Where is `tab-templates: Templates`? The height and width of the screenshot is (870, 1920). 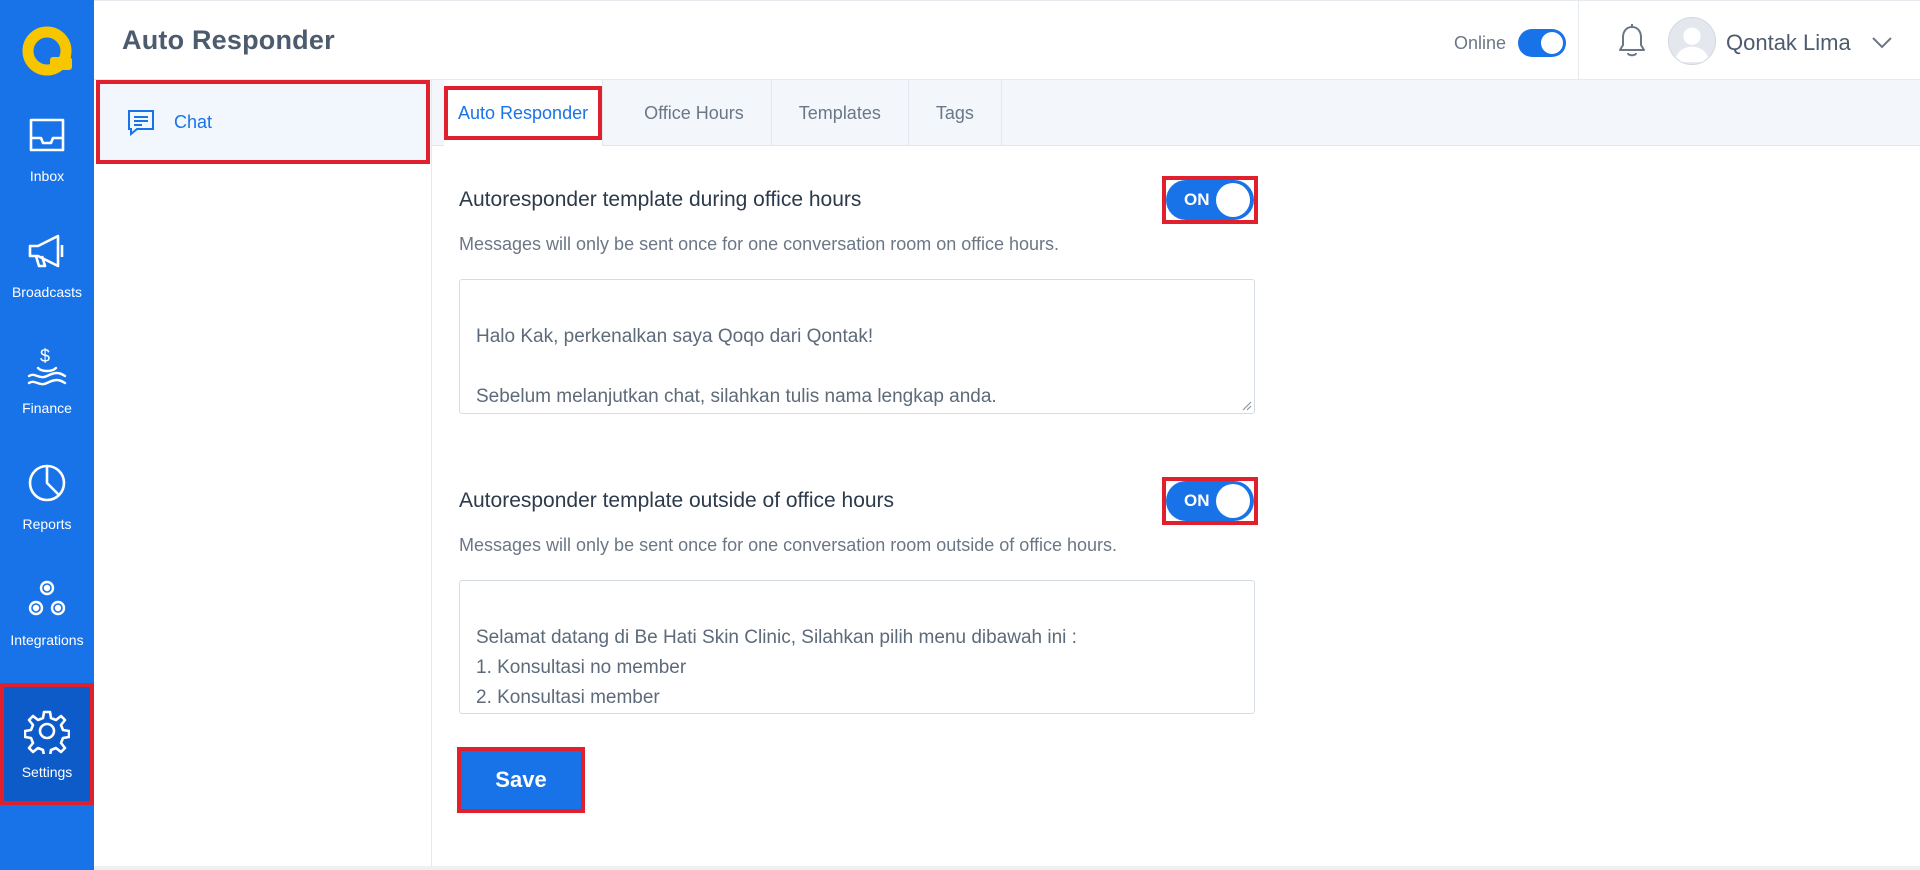 tab-templates: Templates is located at coordinates (840, 113).